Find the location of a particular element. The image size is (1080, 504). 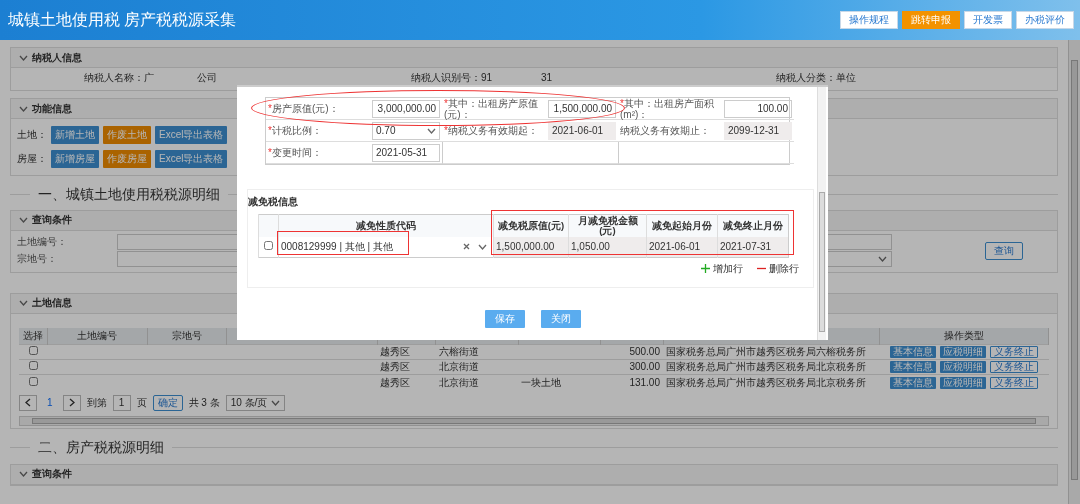

section-title: 减免税信息 is located at coordinates (273, 202).